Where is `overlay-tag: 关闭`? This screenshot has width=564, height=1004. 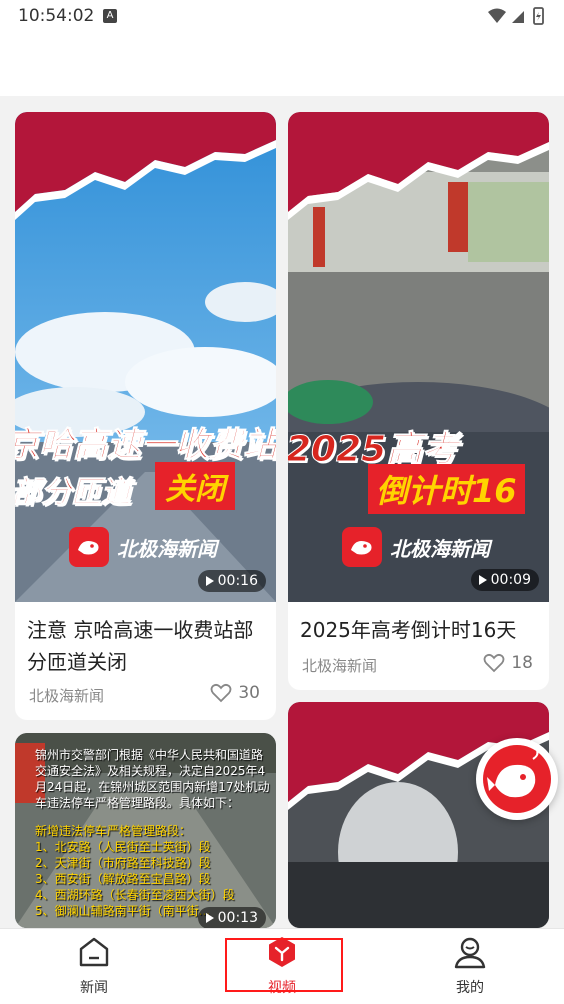
overlay-tag: 关闭 is located at coordinates (195, 486).